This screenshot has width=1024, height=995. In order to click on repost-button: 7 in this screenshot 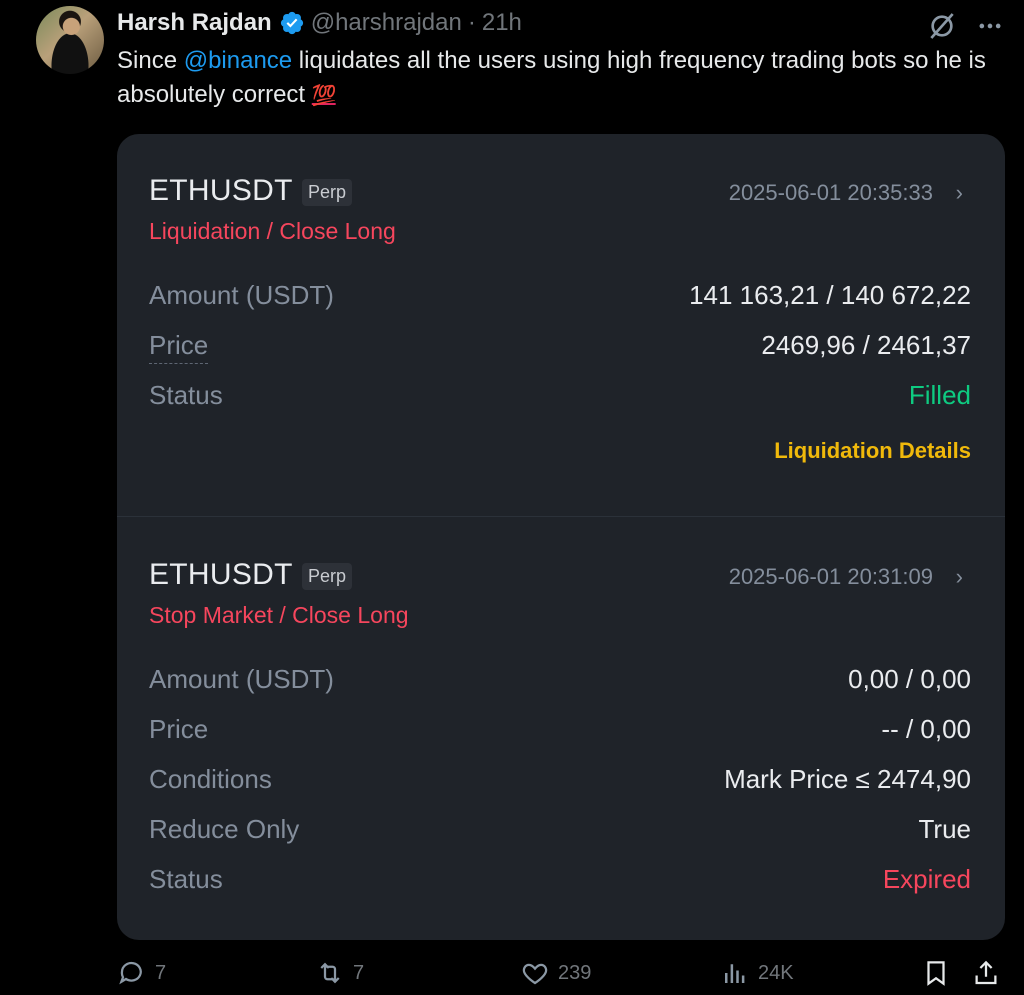, I will do `click(339, 973)`.